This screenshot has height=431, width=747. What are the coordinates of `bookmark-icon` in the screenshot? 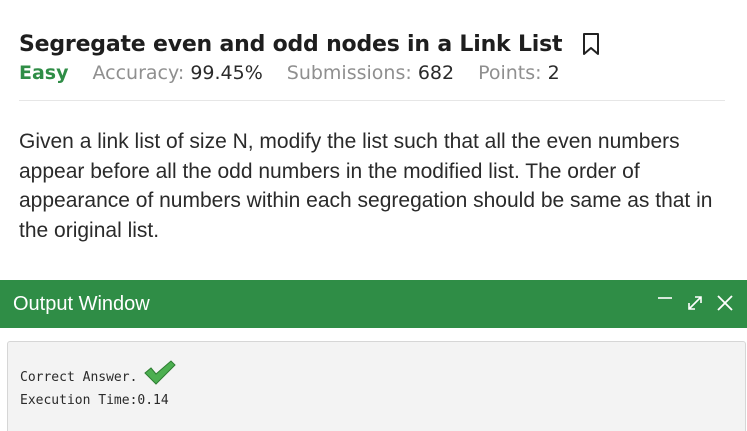 It's located at (592, 44).